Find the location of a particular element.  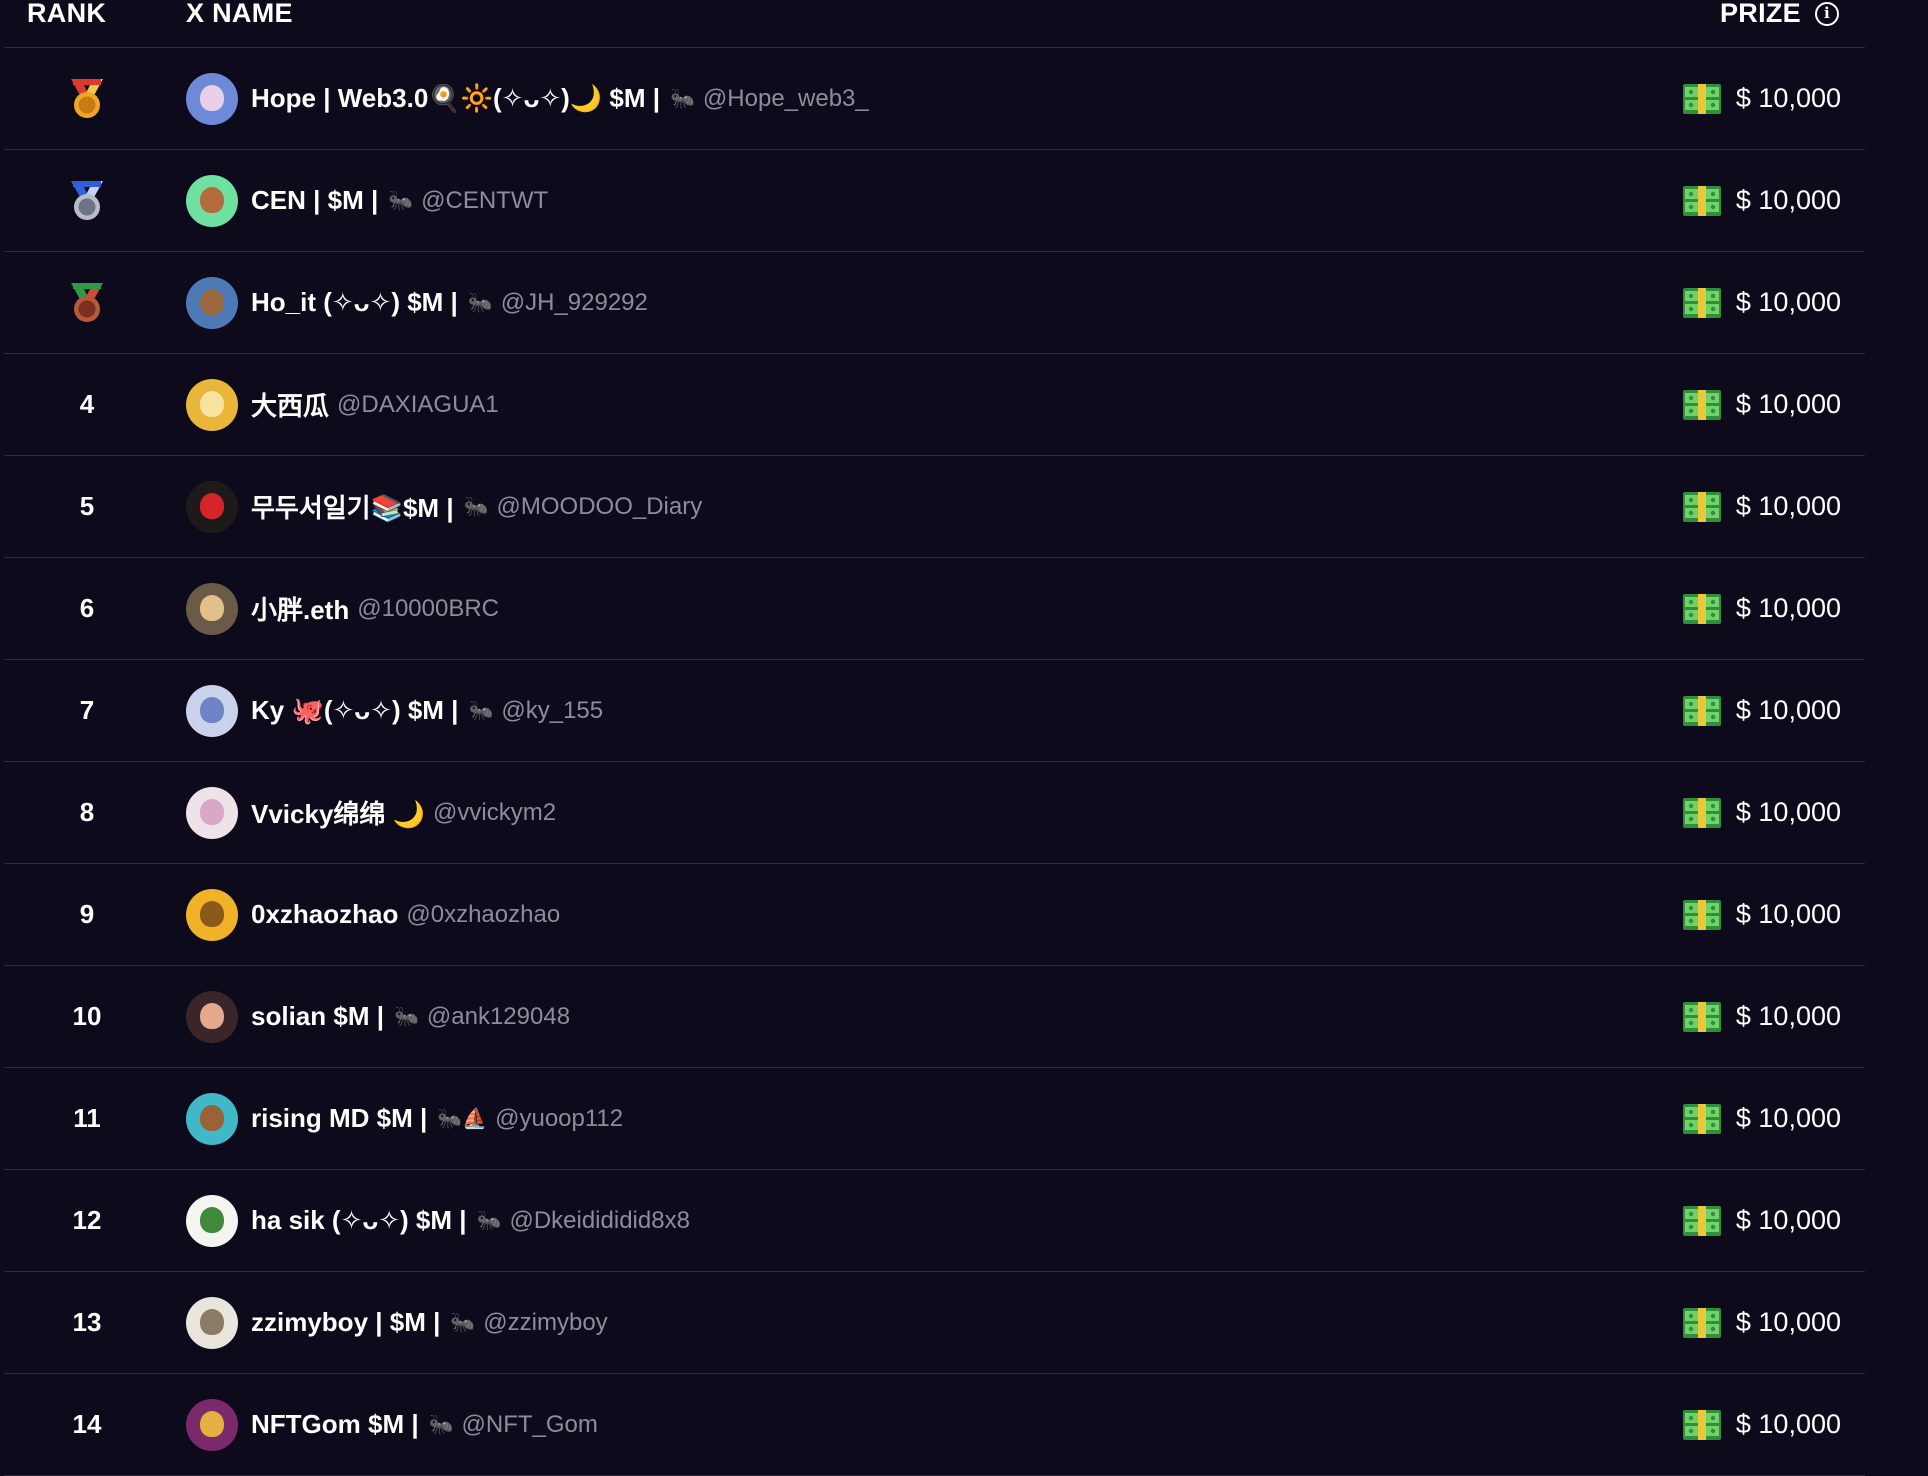

display-name: 무두서일기📚$M | is located at coordinates (352, 506).